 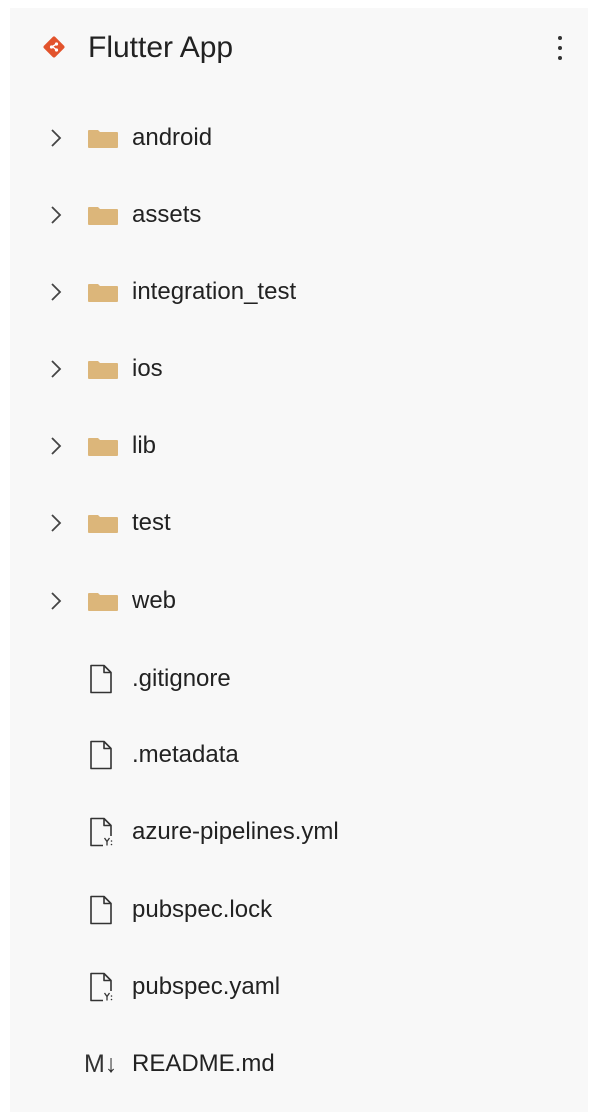 I want to click on file-item-pubspec-yaml: pubspec.yaml, so click(x=299, y=987).